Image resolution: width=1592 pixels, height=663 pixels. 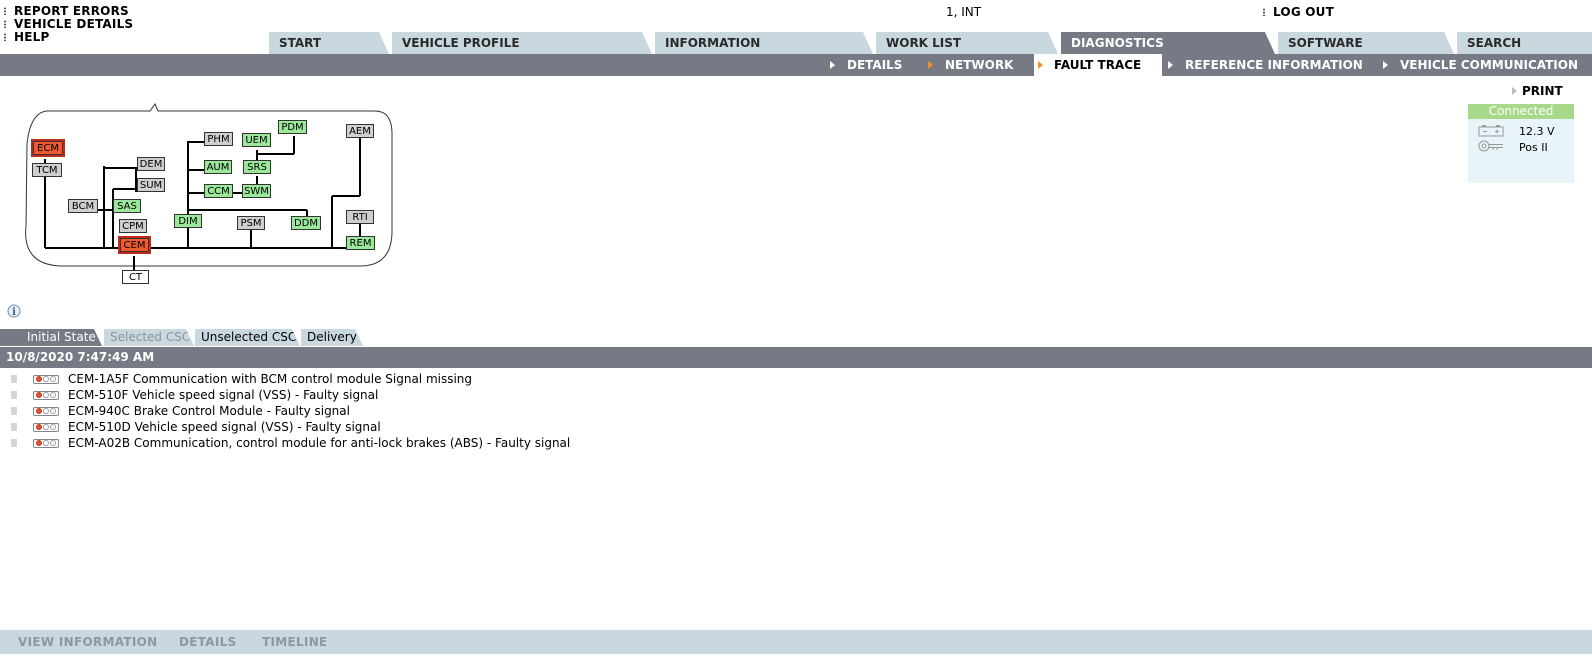 What do you see at coordinates (360, 131) in the screenshot?
I see `module-aem: AEM` at bounding box center [360, 131].